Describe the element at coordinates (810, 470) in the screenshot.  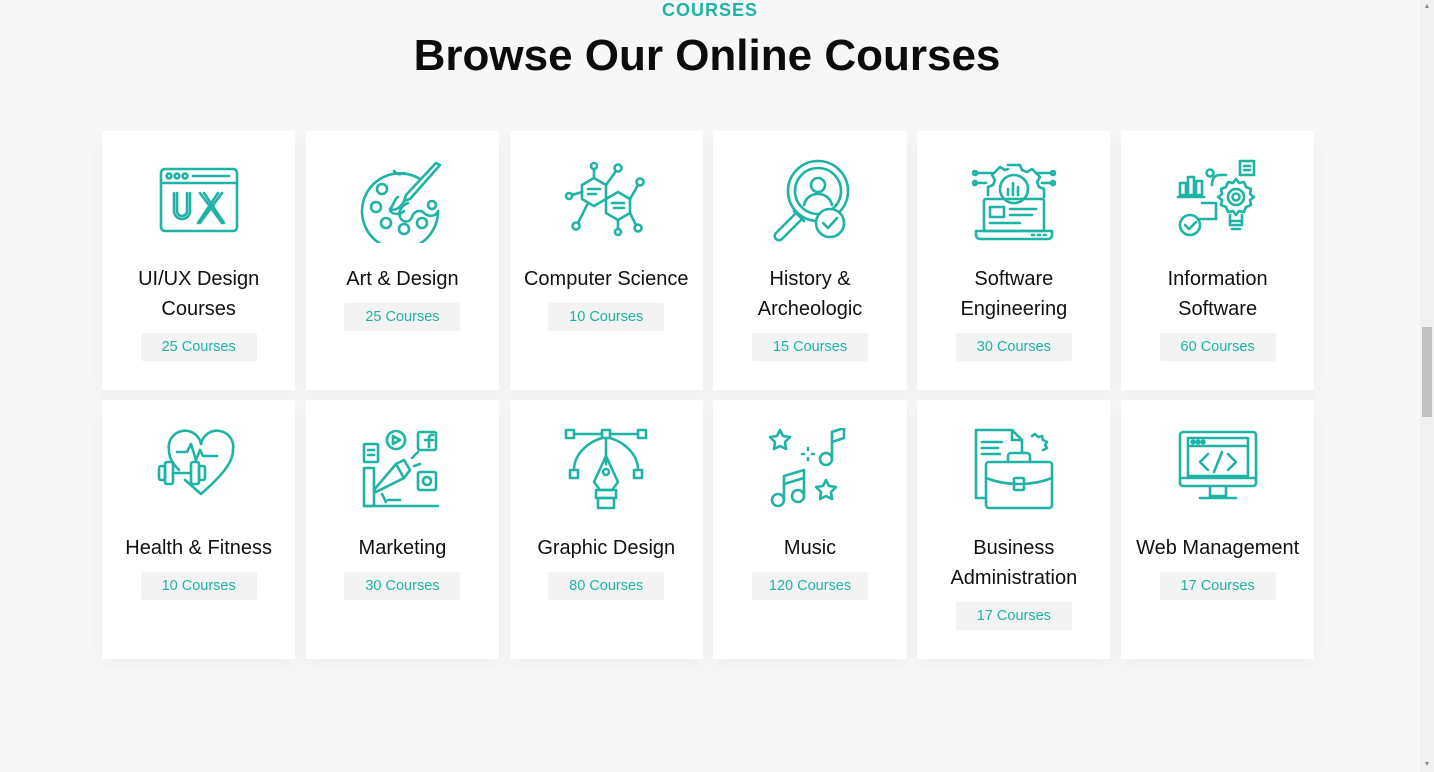
I see `music-notes-stars-icon` at that location.